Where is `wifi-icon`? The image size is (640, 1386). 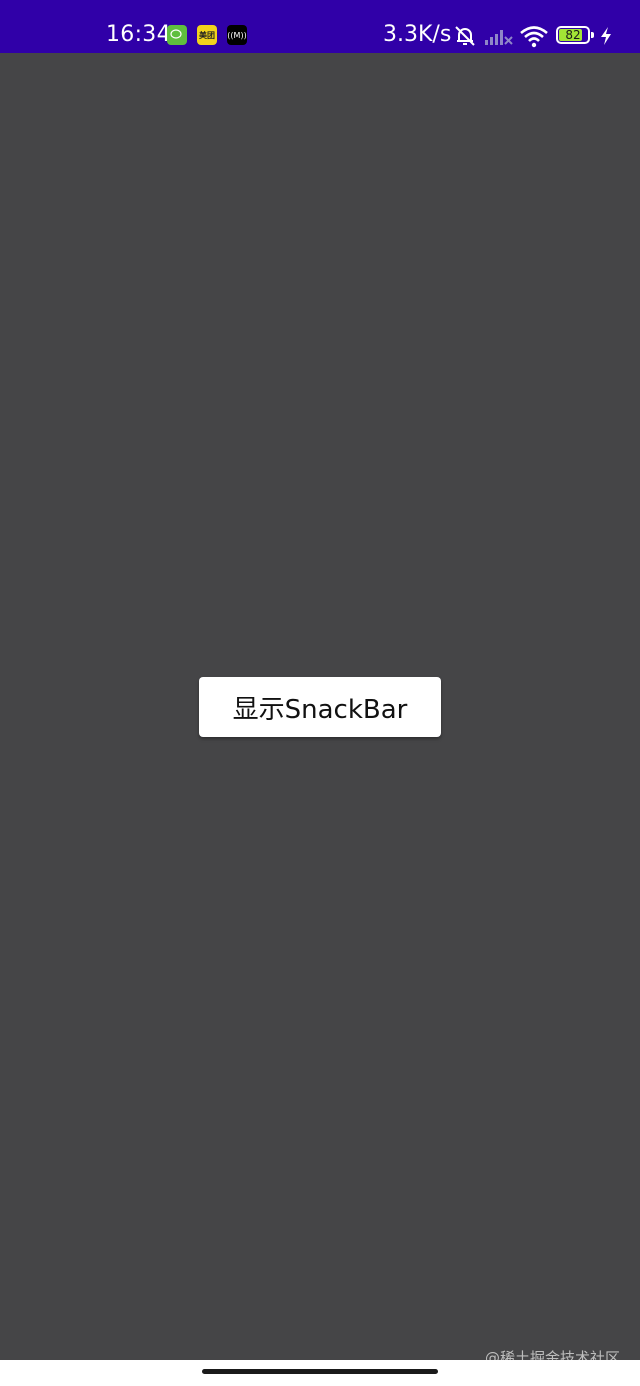 wifi-icon is located at coordinates (534, 37).